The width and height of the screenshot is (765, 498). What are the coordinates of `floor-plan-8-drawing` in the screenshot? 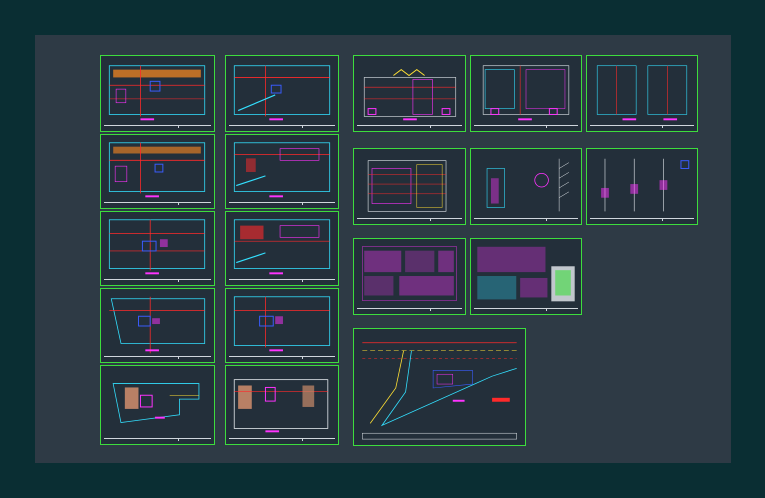 It's located at (282, 324).